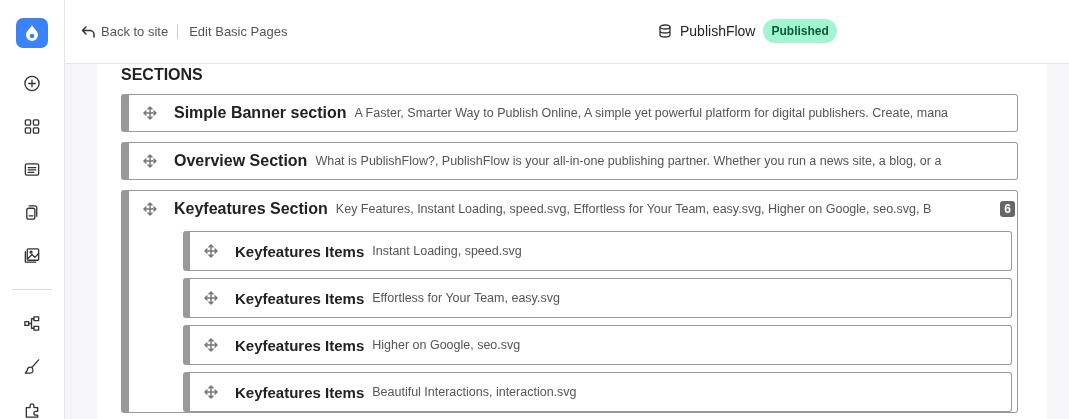 This screenshot has width=1069, height=419. I want to click on item-summary: Beautiful Interactions, interaction.svg, so click(474, 392).